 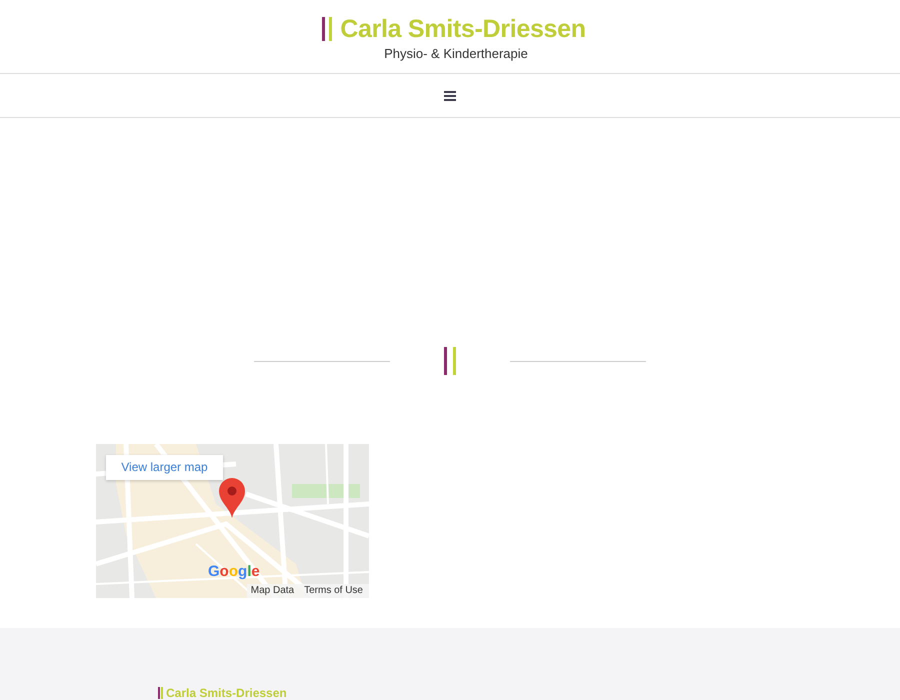 I want to click on attribution-link: Terms of Use, so click(x=333, y=591).